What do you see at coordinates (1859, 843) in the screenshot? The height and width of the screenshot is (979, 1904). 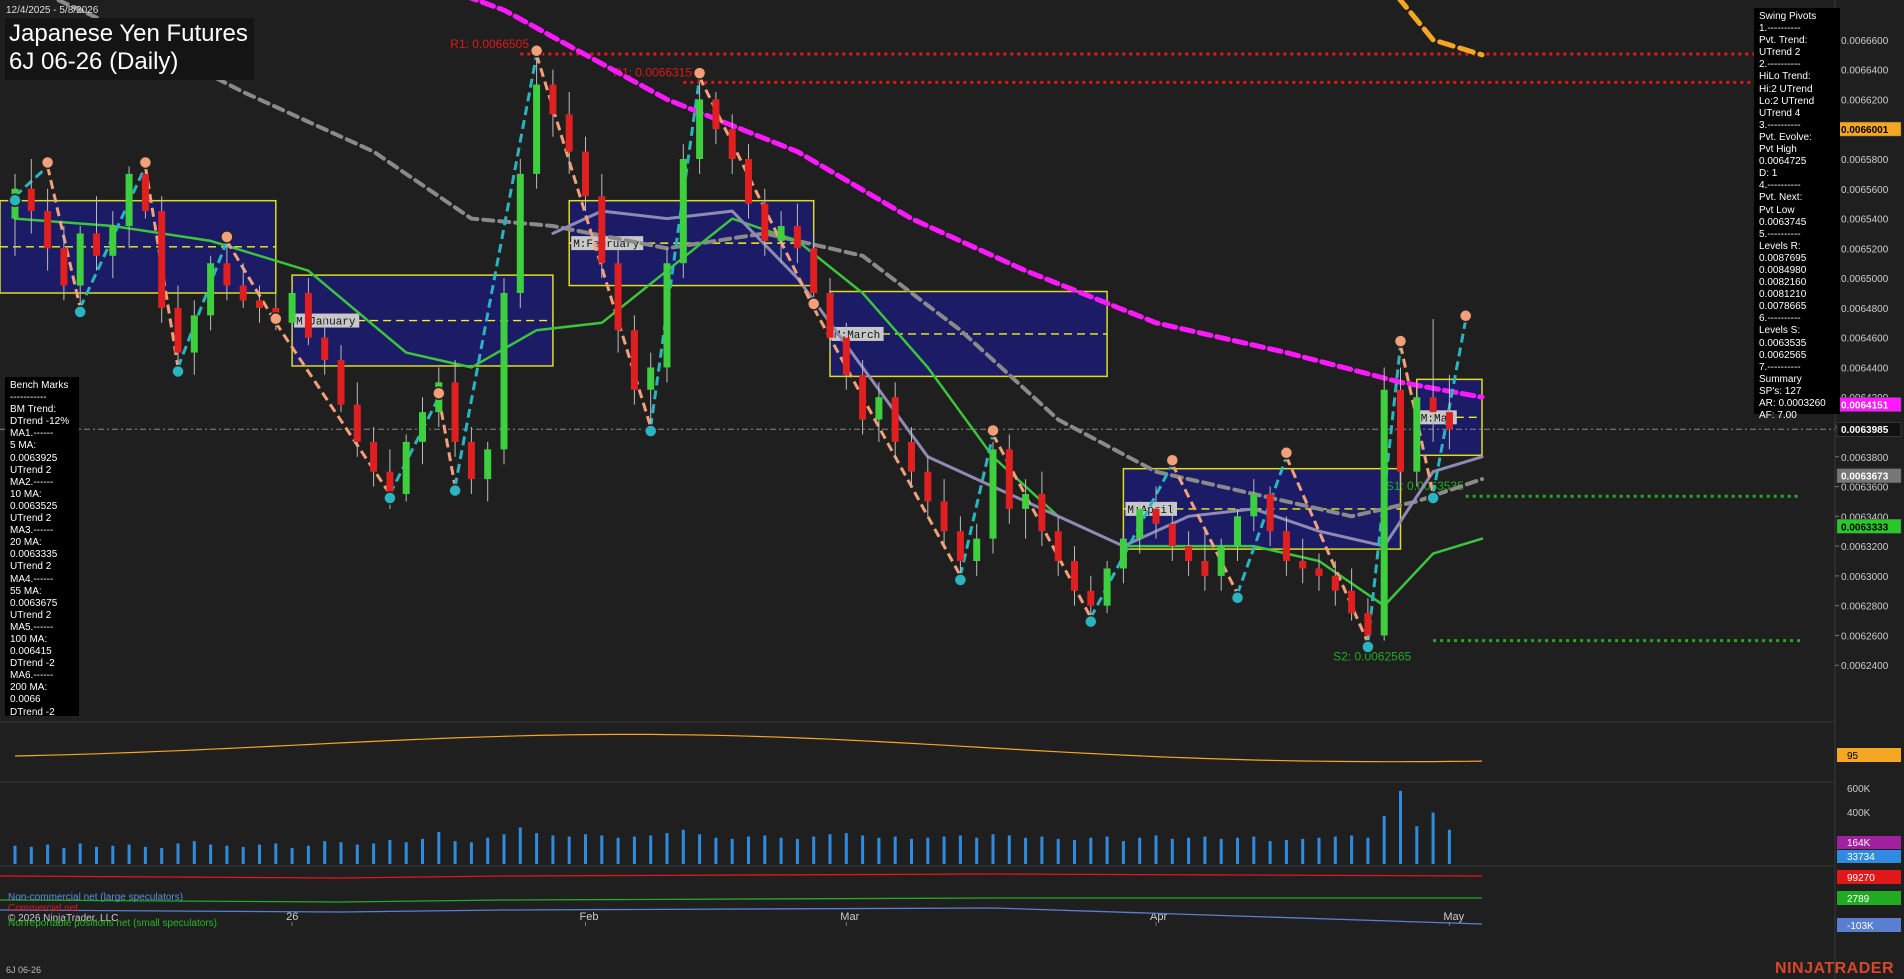 I see `volume-badge-label: 164K` at bounding box center [1859, 843].